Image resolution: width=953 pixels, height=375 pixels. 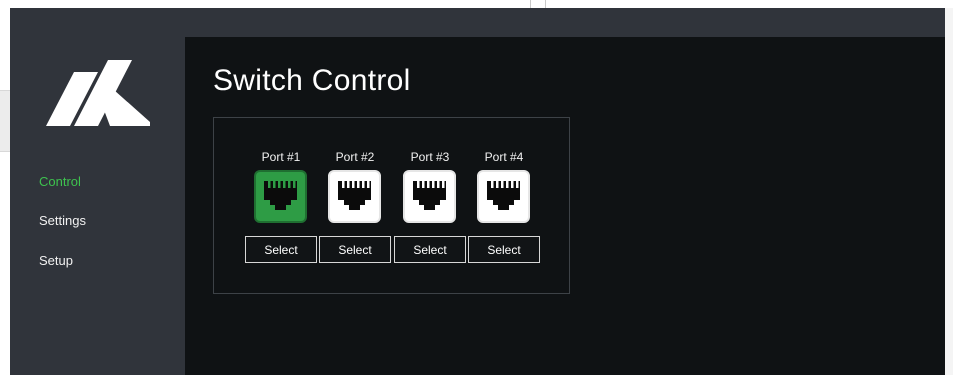 I want to click on sidebar-item-control: Control, so click(x=60, y=181).